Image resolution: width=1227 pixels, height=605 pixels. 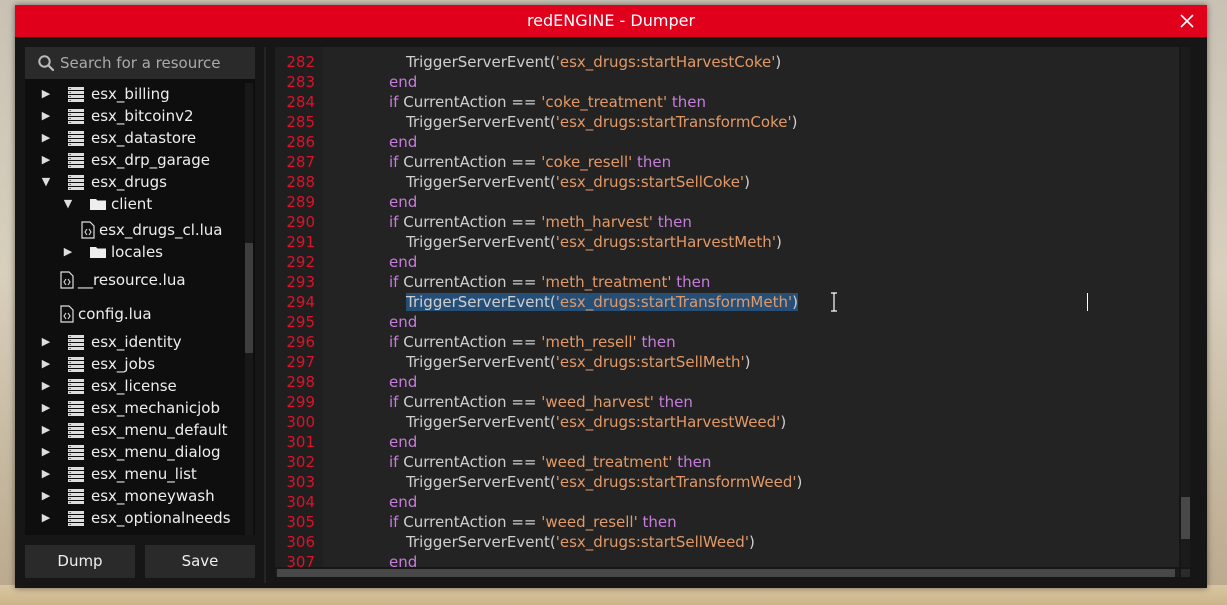 What do you see at coordinates (123, 364) in the screenshot?
I see `tree-item-label: esx_jobs` at bounding box center [123, 364].